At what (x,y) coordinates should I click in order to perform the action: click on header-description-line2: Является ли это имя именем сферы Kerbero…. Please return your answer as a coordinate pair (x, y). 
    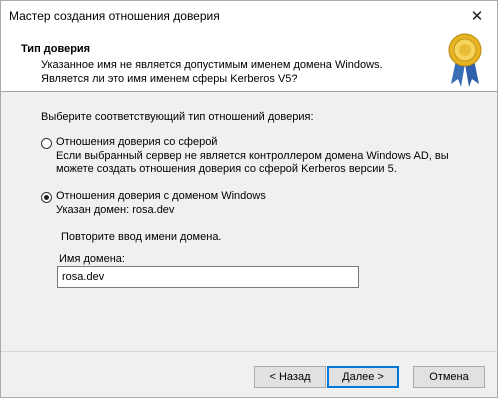
    Looking at the image, I should click on (169, 79).